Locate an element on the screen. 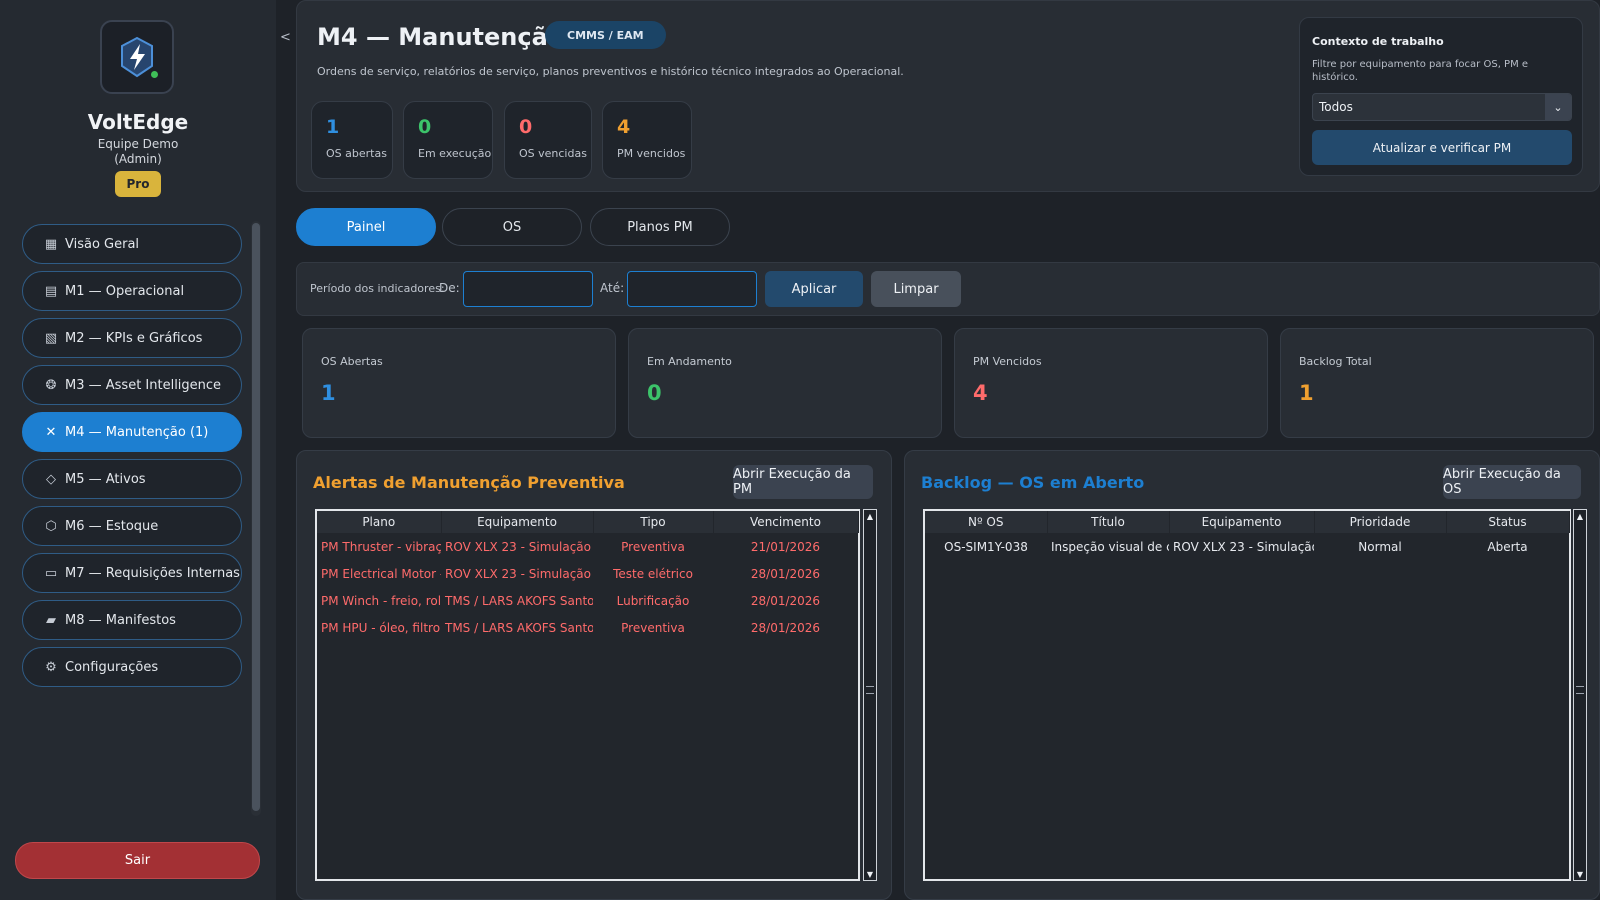 This screenshot has width=1600, height=900. nav-item-configuracoes: ⚙ Configurações is located at coordinates (132, 667).